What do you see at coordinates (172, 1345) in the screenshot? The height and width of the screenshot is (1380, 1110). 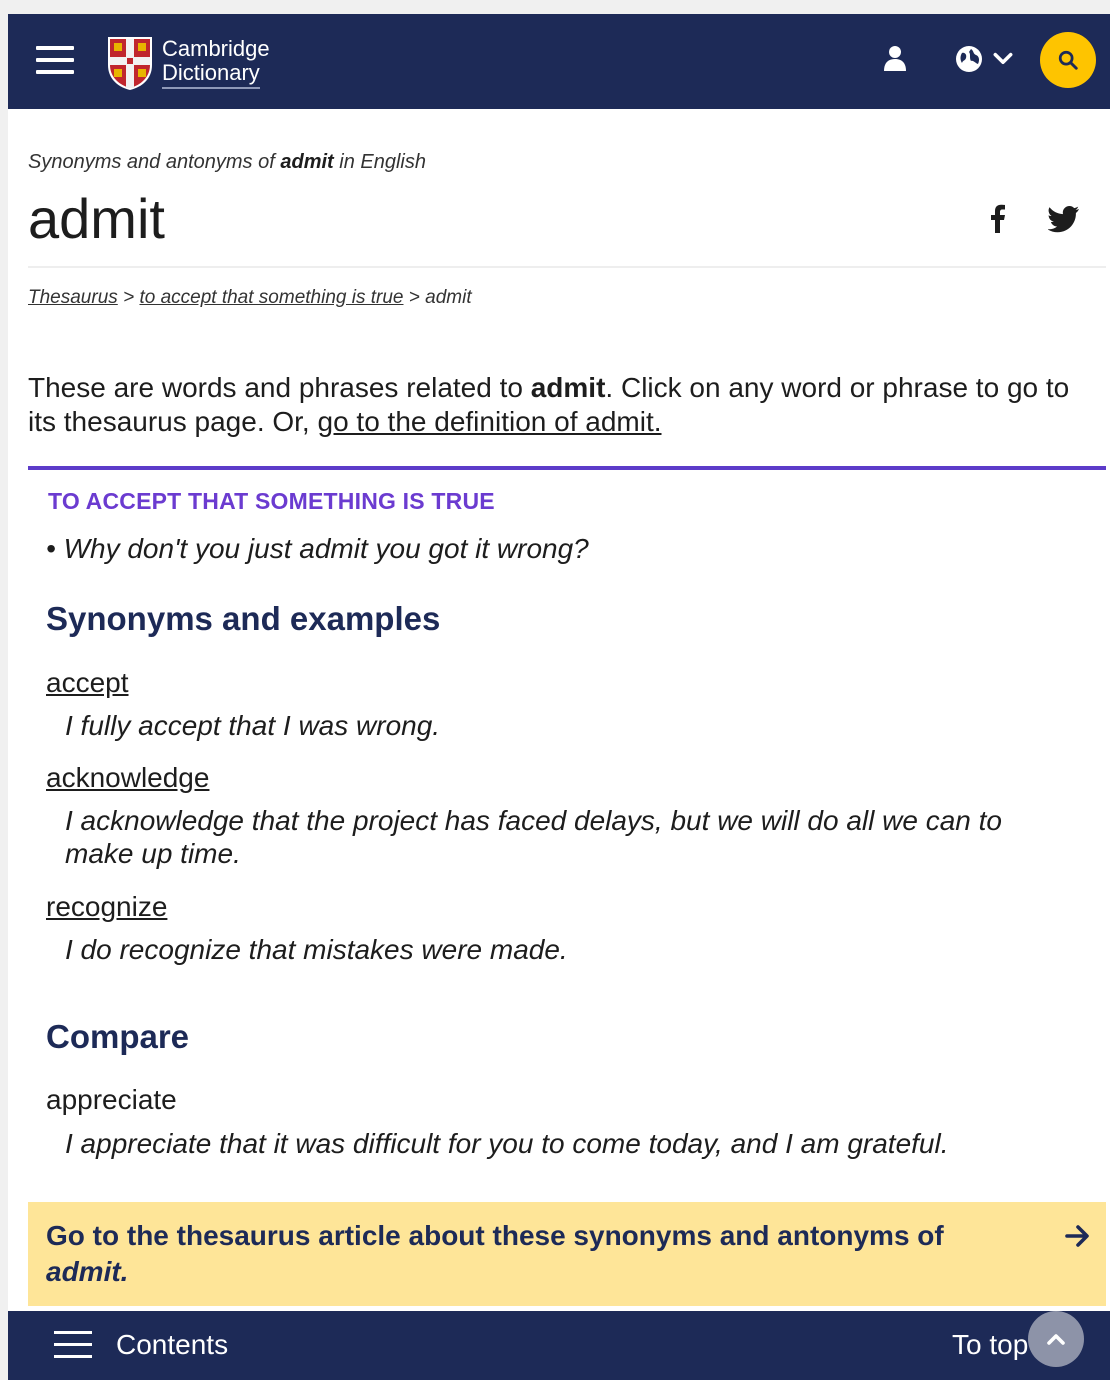 I see `contents-button: Contents` at bounding box center [172, 1345].